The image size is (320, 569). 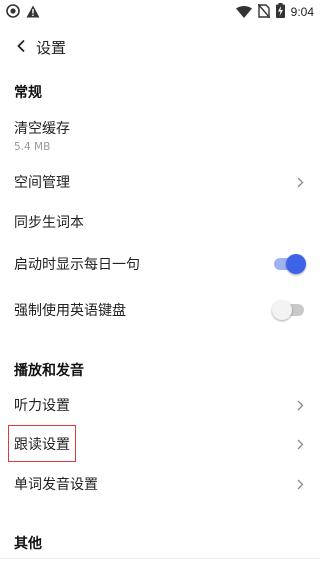 What do you see at coordinates (160, 12) in the screenshot?
I see `status-bar: 9:04` at bounding box center [160, 12].